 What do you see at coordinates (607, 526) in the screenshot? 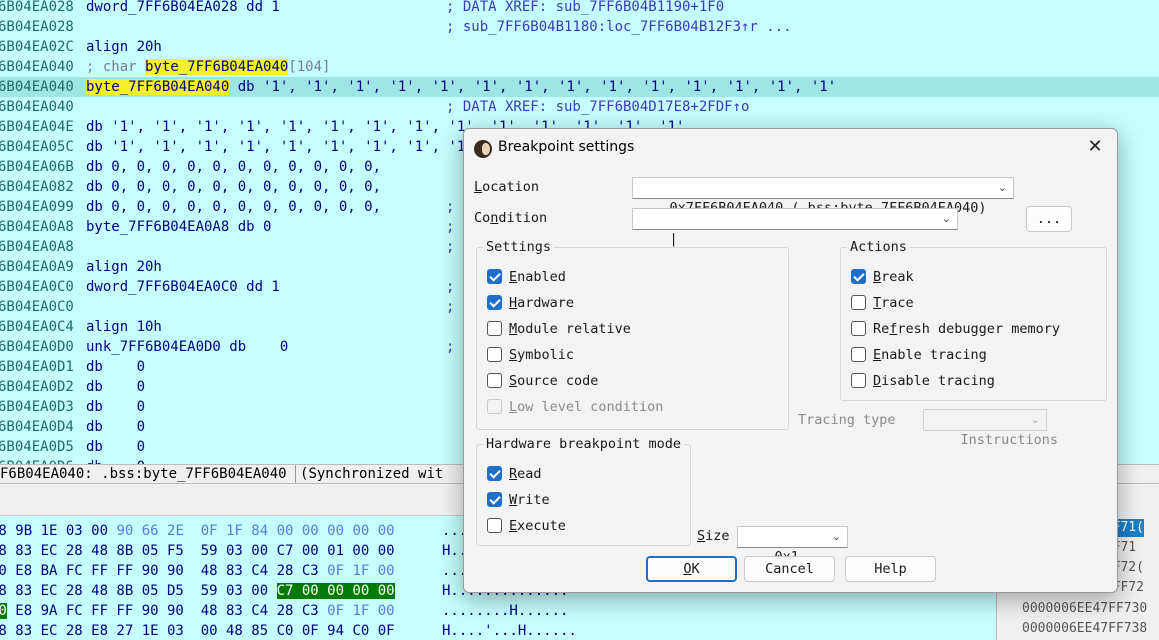
I see `hw-mode-checkbox-execute: Execute` at bounding box center [607, 526].